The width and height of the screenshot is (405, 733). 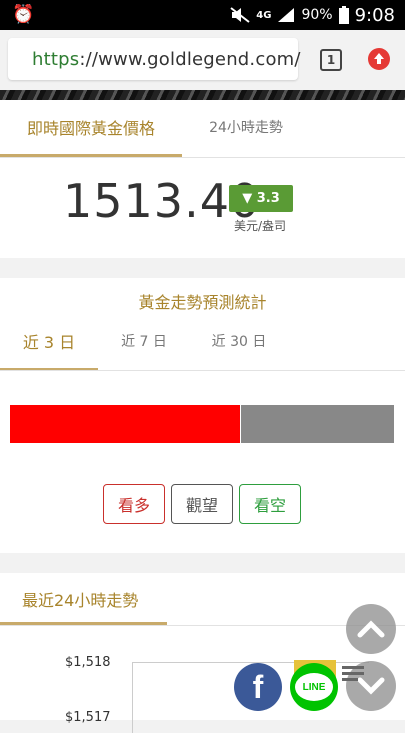 What do you see at coordinates (343, 15) in the screenshot?
I see `battery-icon` at bounding box center [343, 15].